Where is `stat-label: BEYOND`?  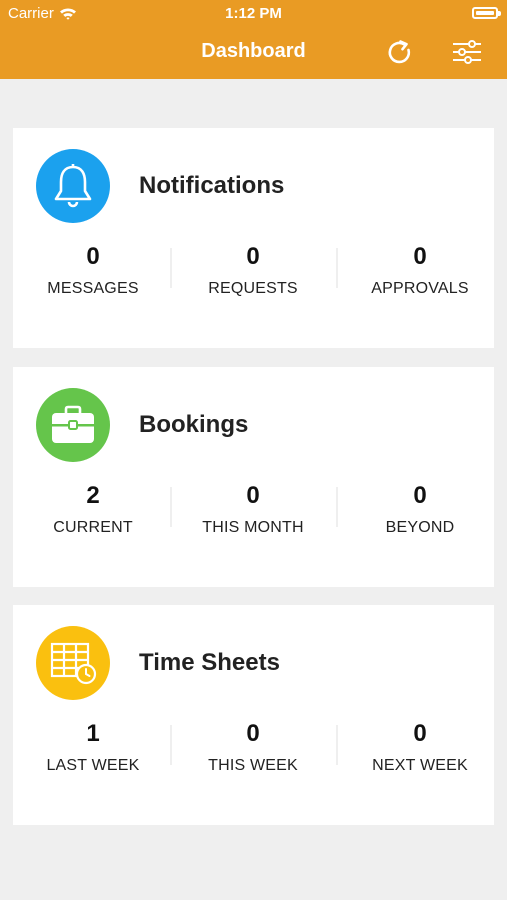
stat-label: BEYOND is located at coordinates (420, 527).